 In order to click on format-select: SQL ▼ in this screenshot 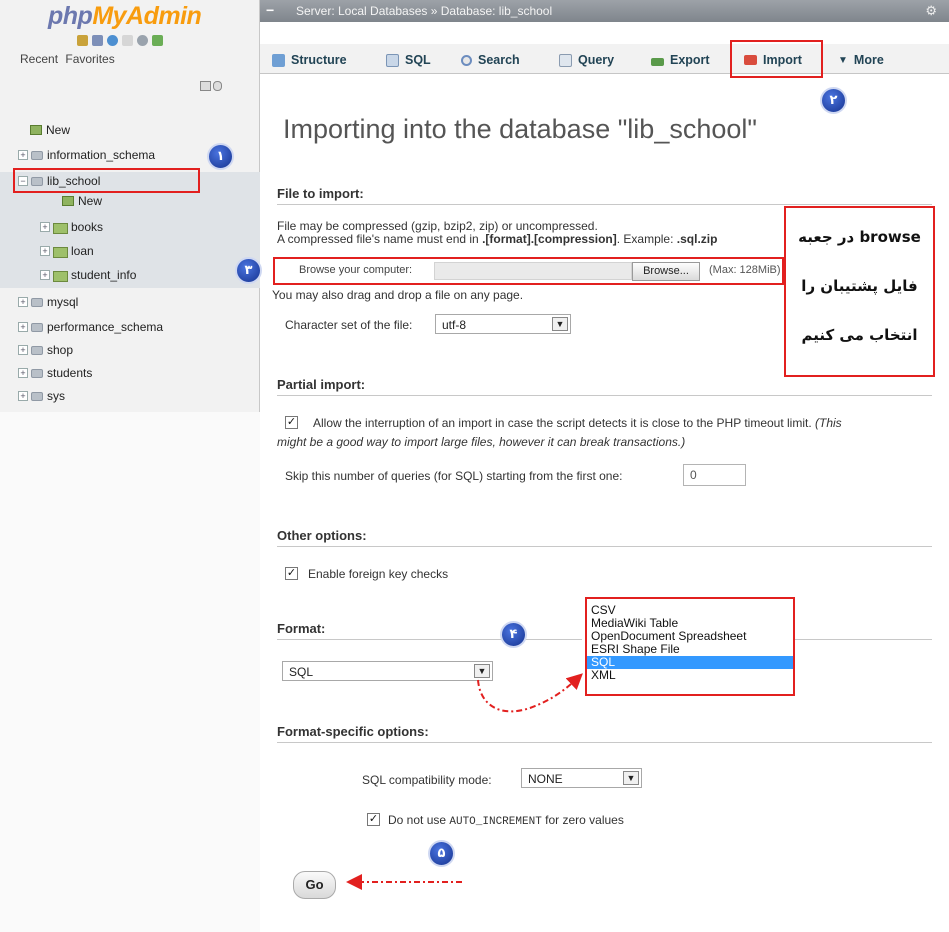, I will do `click(387, 671)`.